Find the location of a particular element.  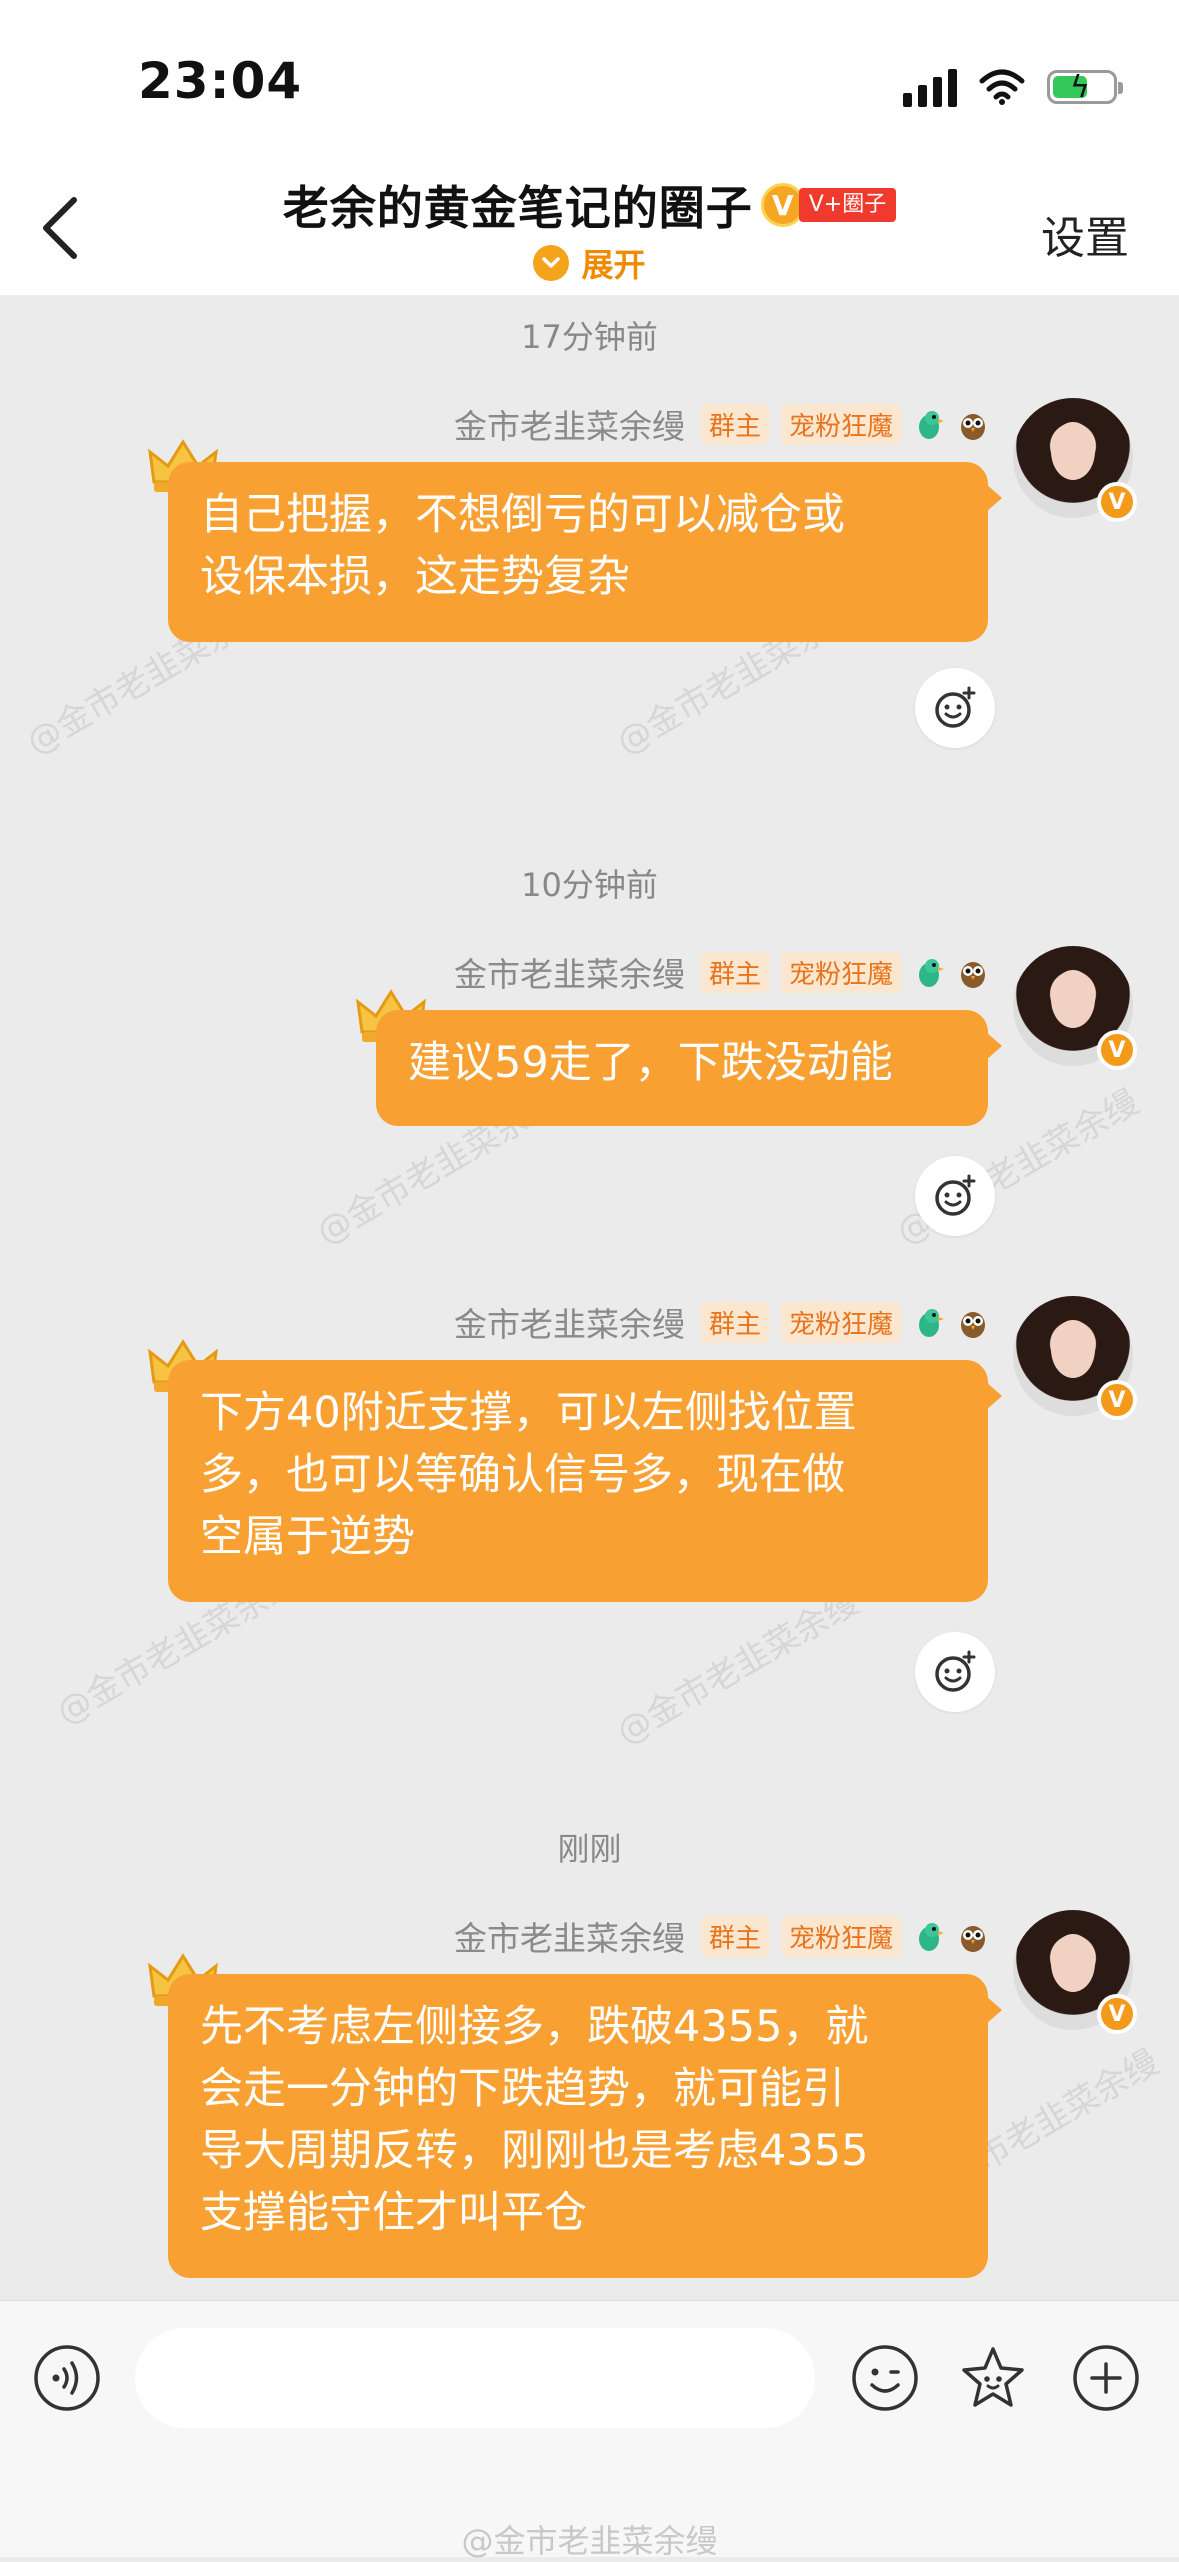

star-sticker-icon is located at coordinates (993, 2377).